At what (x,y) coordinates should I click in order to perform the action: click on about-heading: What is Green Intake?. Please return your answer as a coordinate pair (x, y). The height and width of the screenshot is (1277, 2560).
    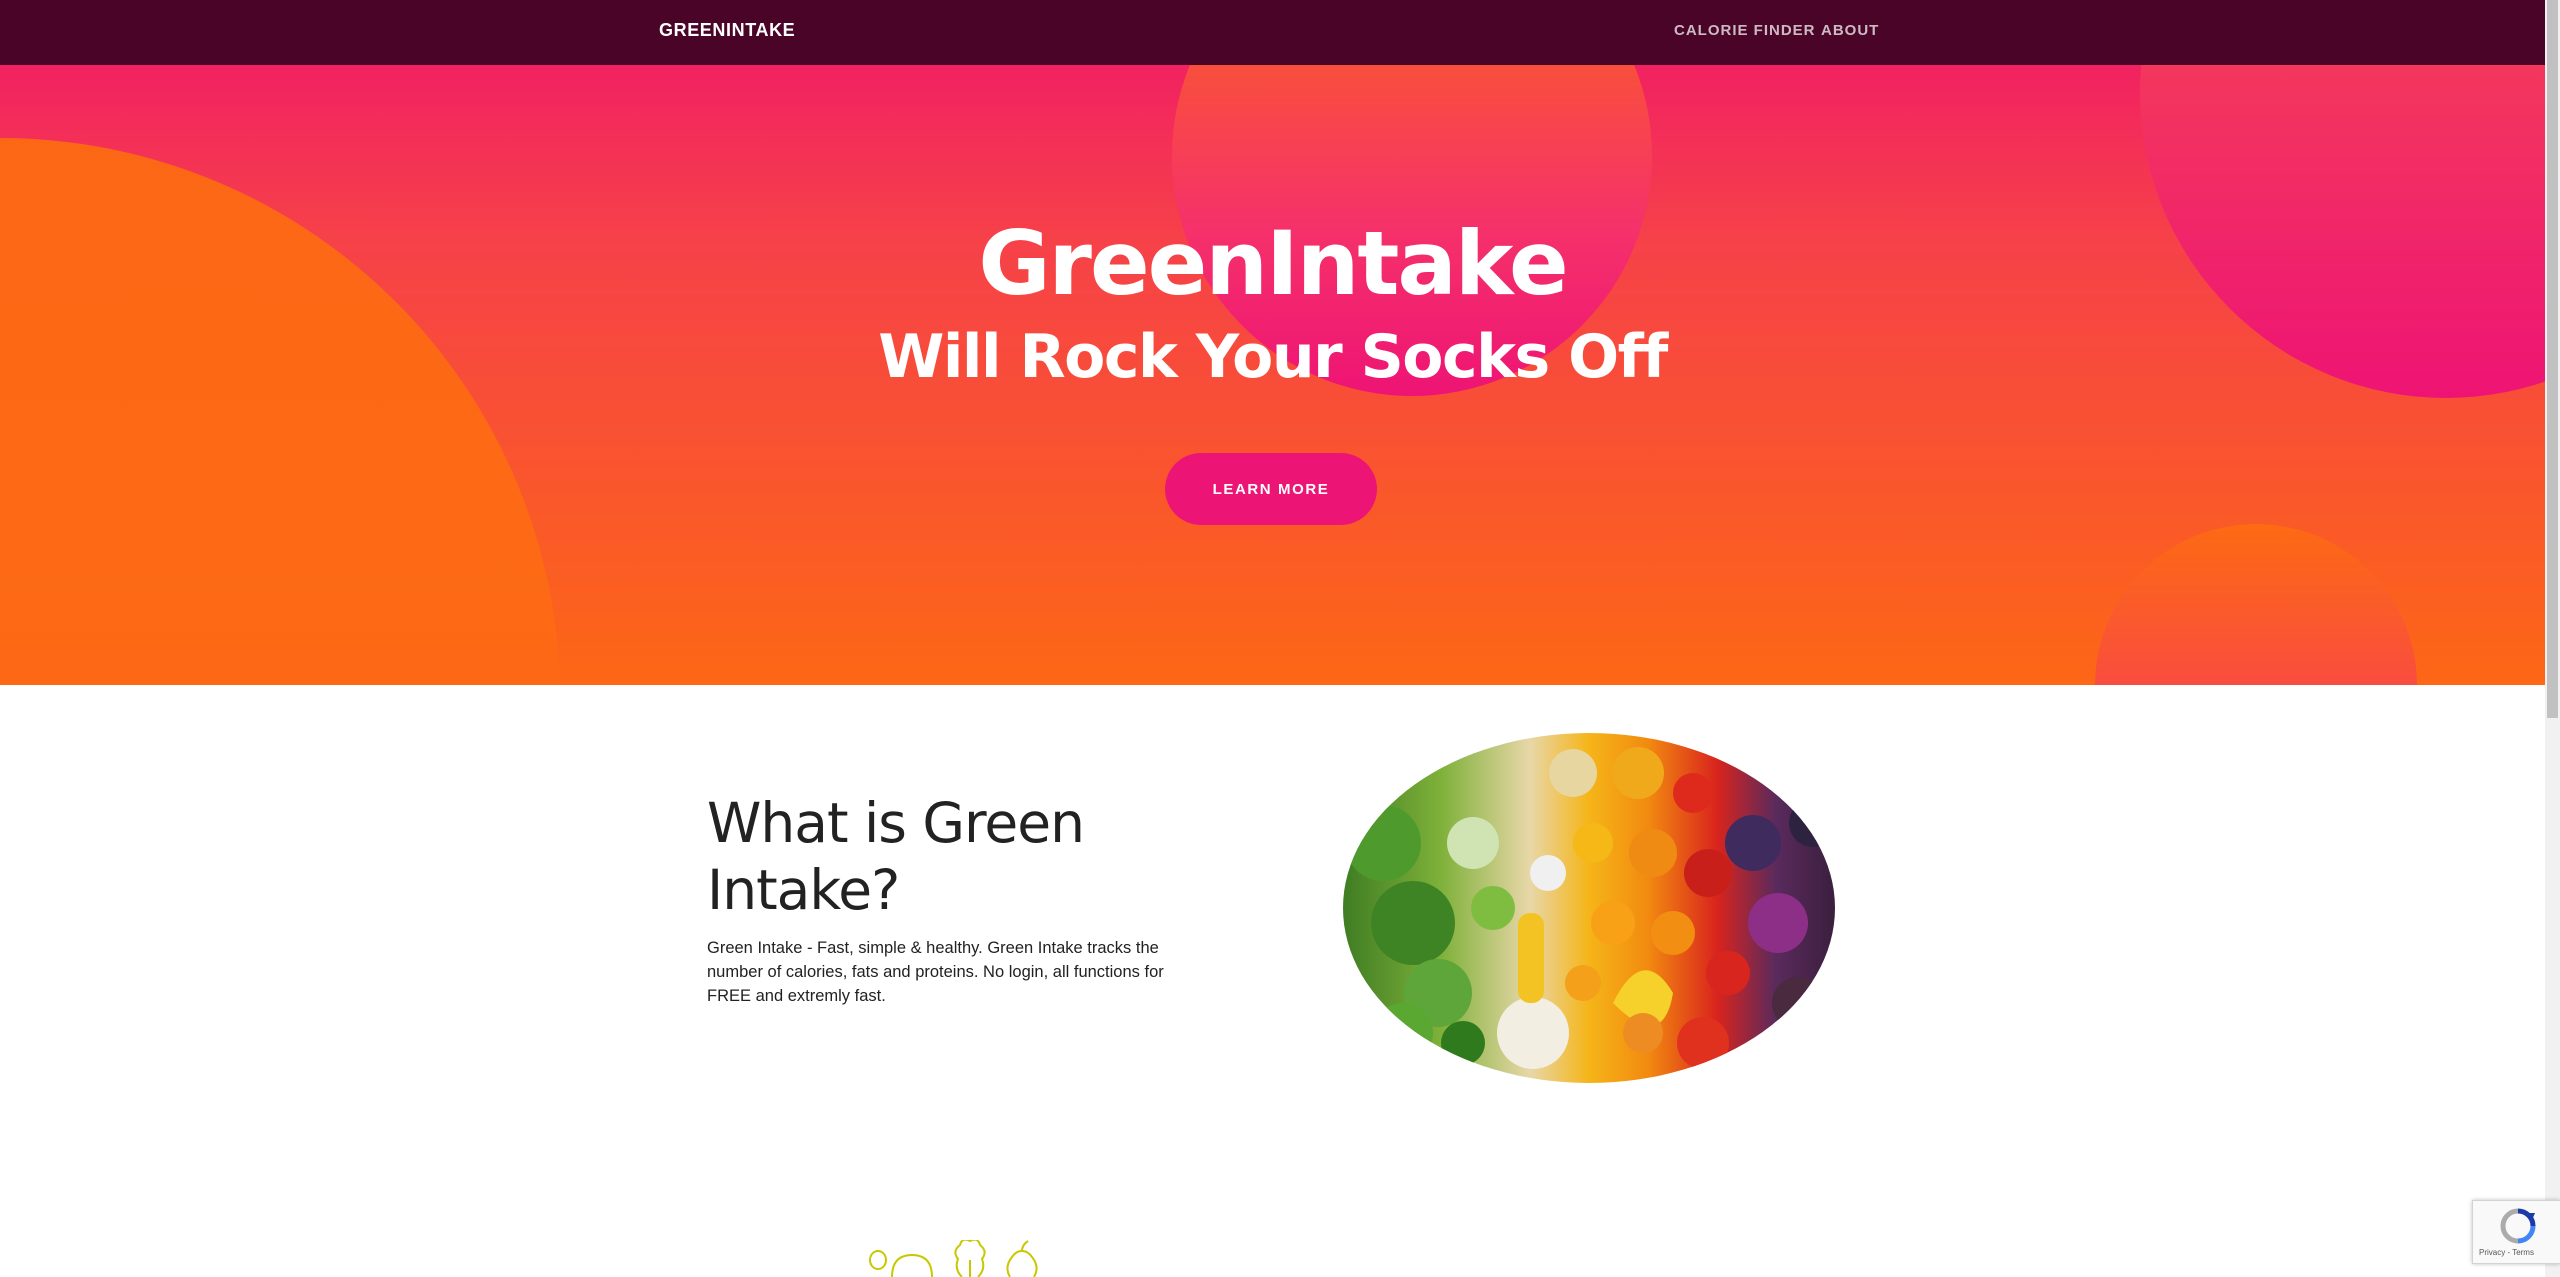
    Looking at the image, I should click on (896, 856).